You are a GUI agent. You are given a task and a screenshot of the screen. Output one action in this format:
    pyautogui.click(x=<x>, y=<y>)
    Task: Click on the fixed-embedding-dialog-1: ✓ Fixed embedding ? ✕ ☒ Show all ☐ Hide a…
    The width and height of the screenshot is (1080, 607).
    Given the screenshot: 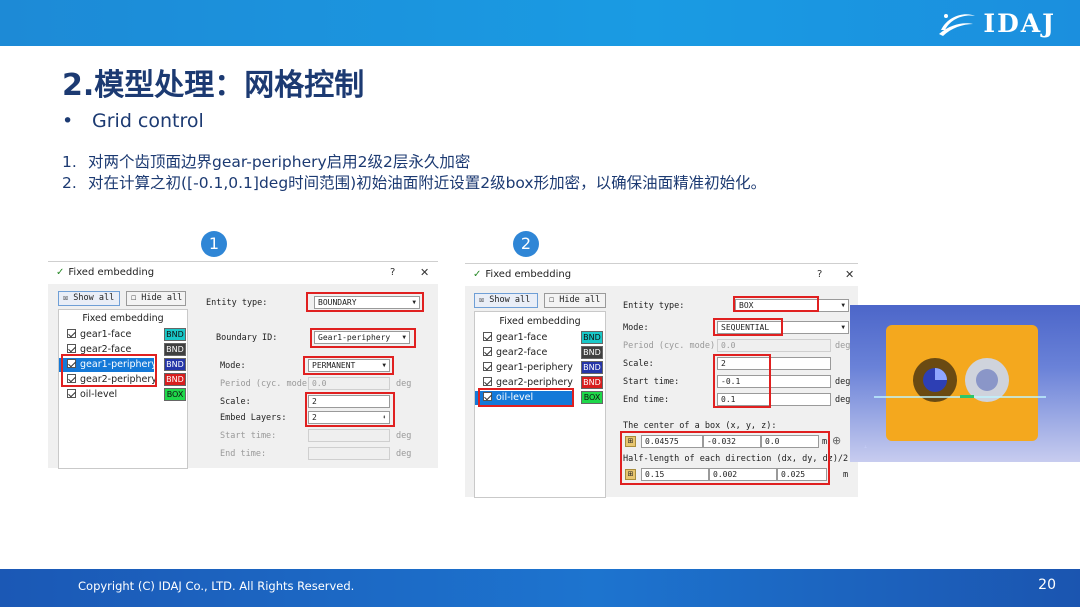 What is the action you would take?
    pyautogui.click(x=243, y=365)
    